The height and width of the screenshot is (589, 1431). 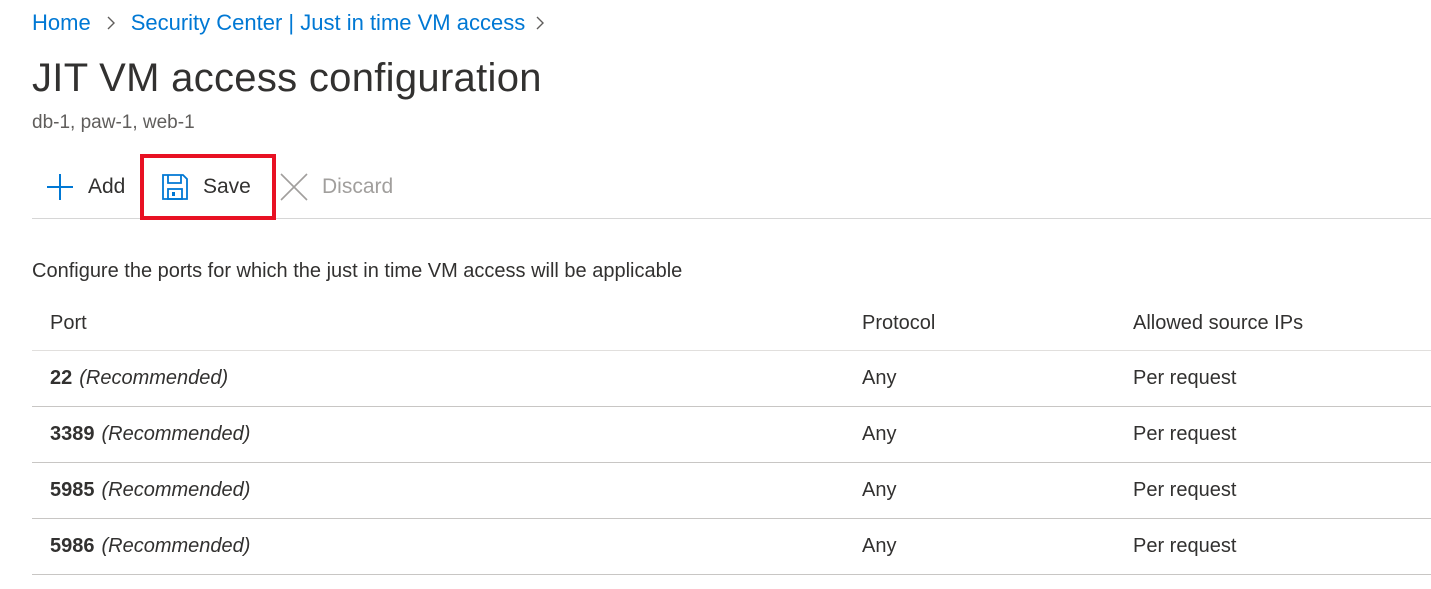 I want to click on port-number: 3389, so click(x=72, y=434).